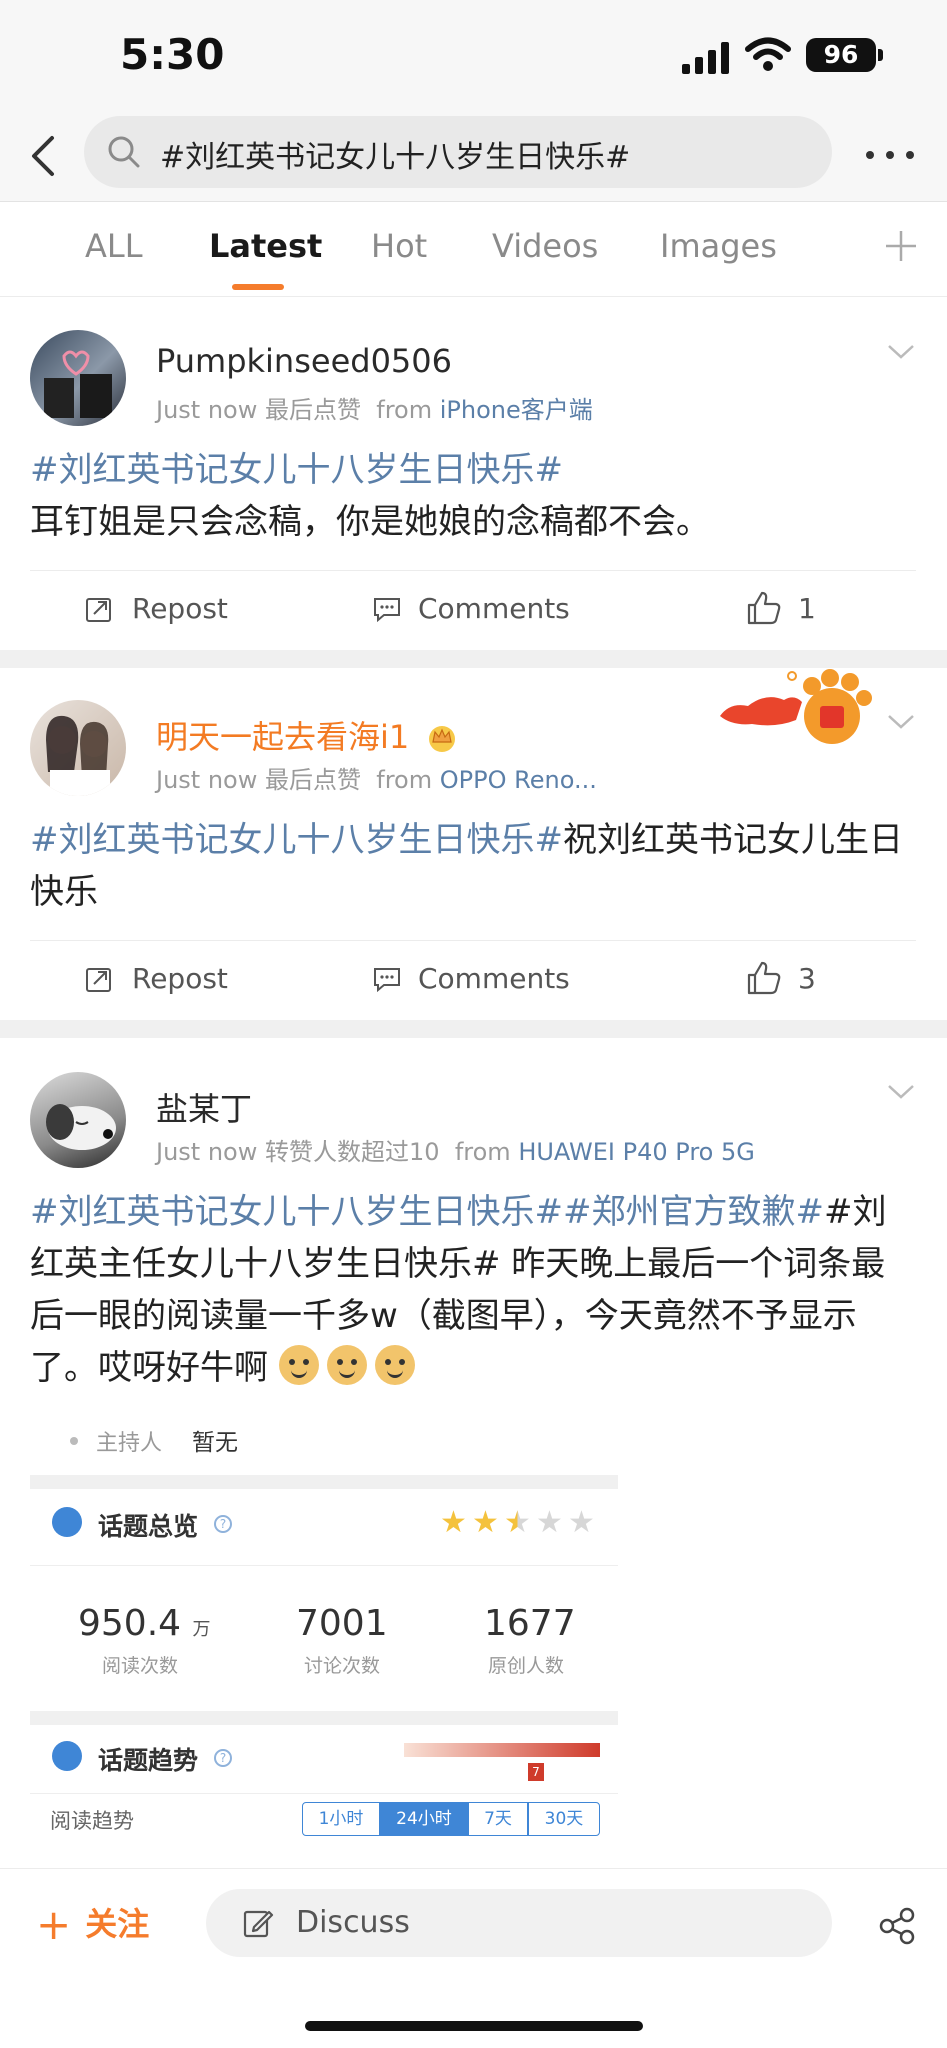 The image size is (947, 2048). I want to click on post-source: iPhone客户端, so click(516, 410).